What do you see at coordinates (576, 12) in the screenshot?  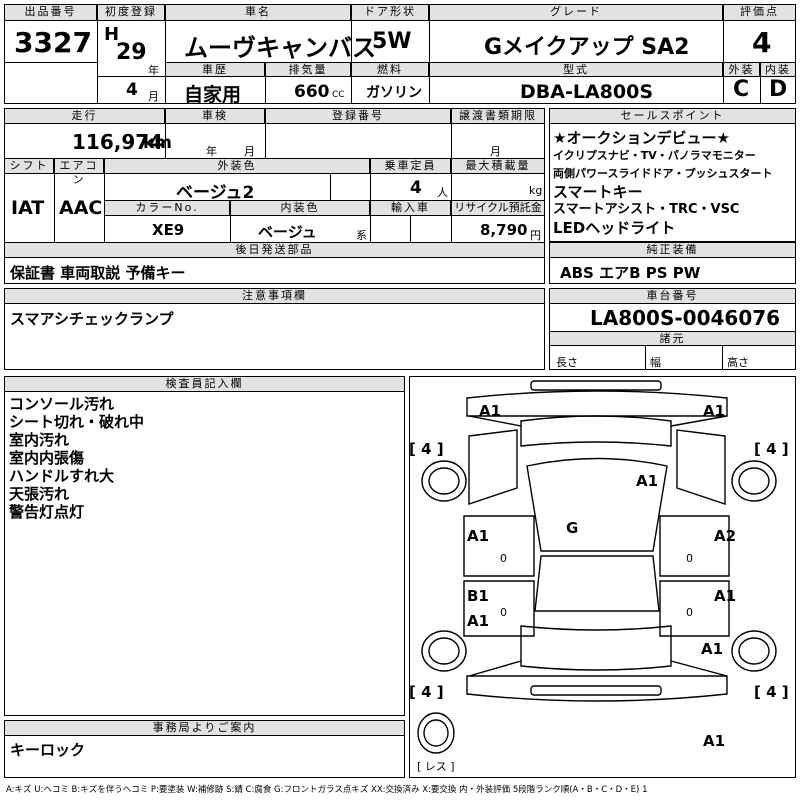 I see `grade-header: グレード` at bounding box center [576, 12].